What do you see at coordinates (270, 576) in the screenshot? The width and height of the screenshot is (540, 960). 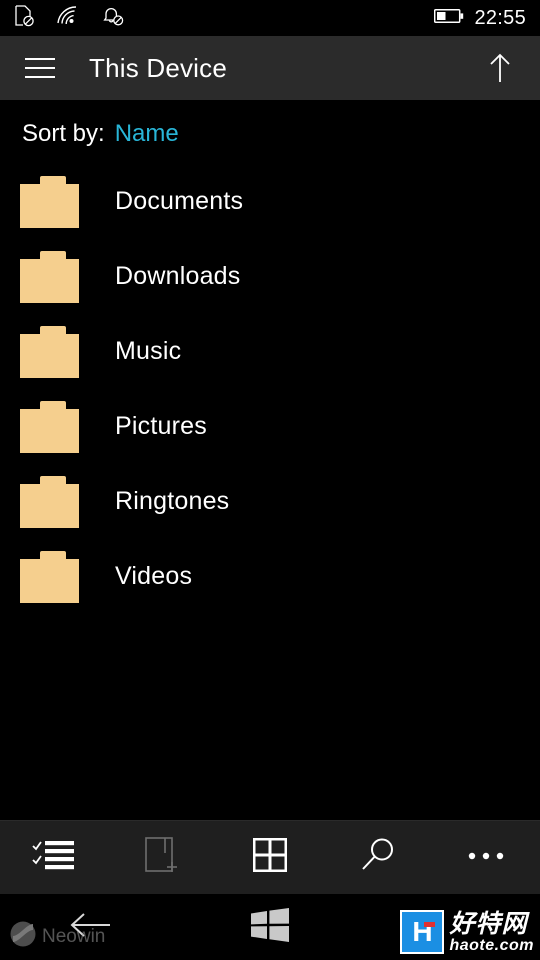 I see `list-item: Videos` at bounding box center [270, 576].